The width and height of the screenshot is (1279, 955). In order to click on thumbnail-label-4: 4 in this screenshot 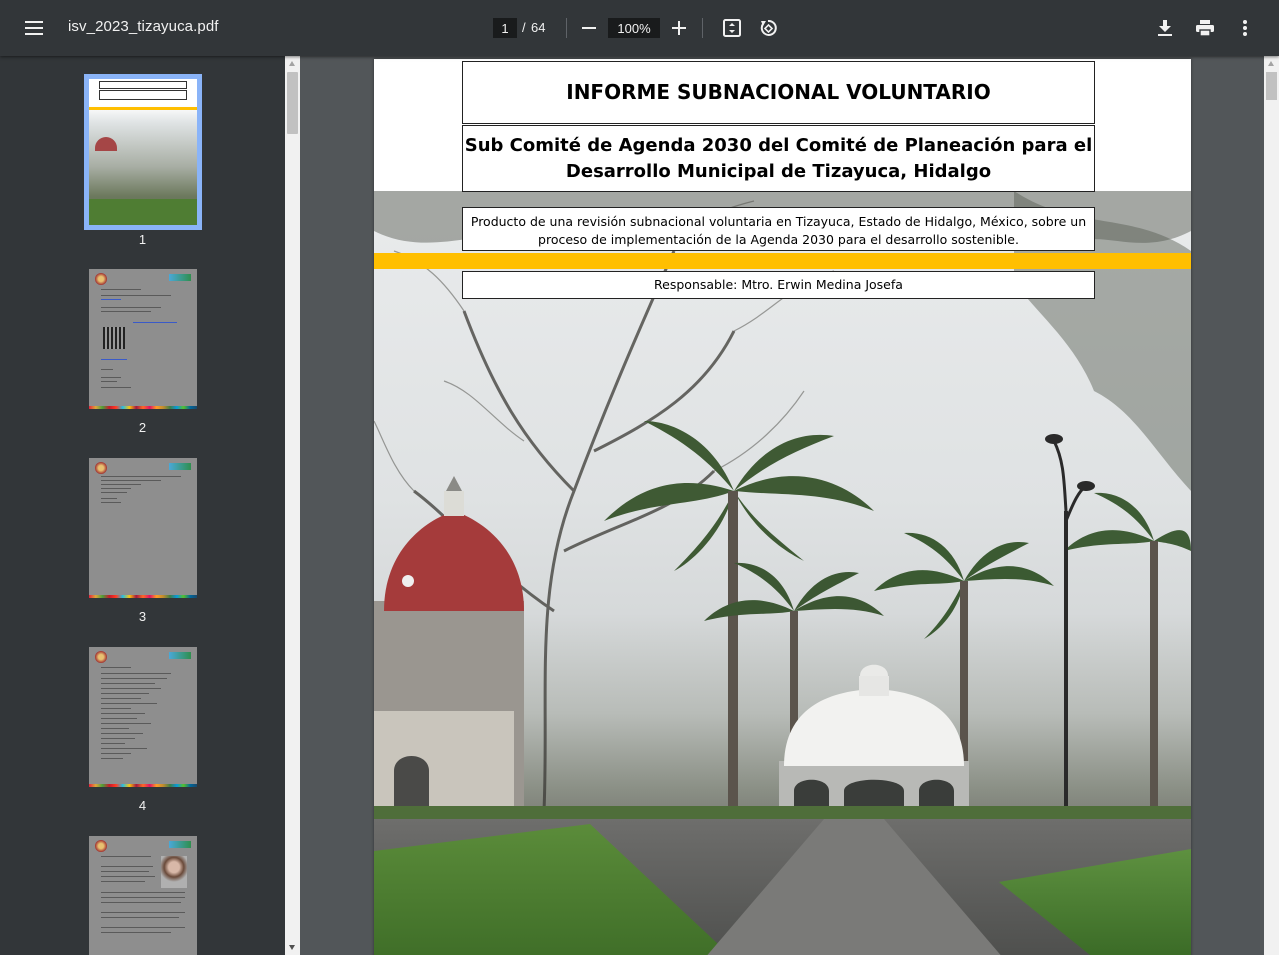, I will do `click(142, 805)`.